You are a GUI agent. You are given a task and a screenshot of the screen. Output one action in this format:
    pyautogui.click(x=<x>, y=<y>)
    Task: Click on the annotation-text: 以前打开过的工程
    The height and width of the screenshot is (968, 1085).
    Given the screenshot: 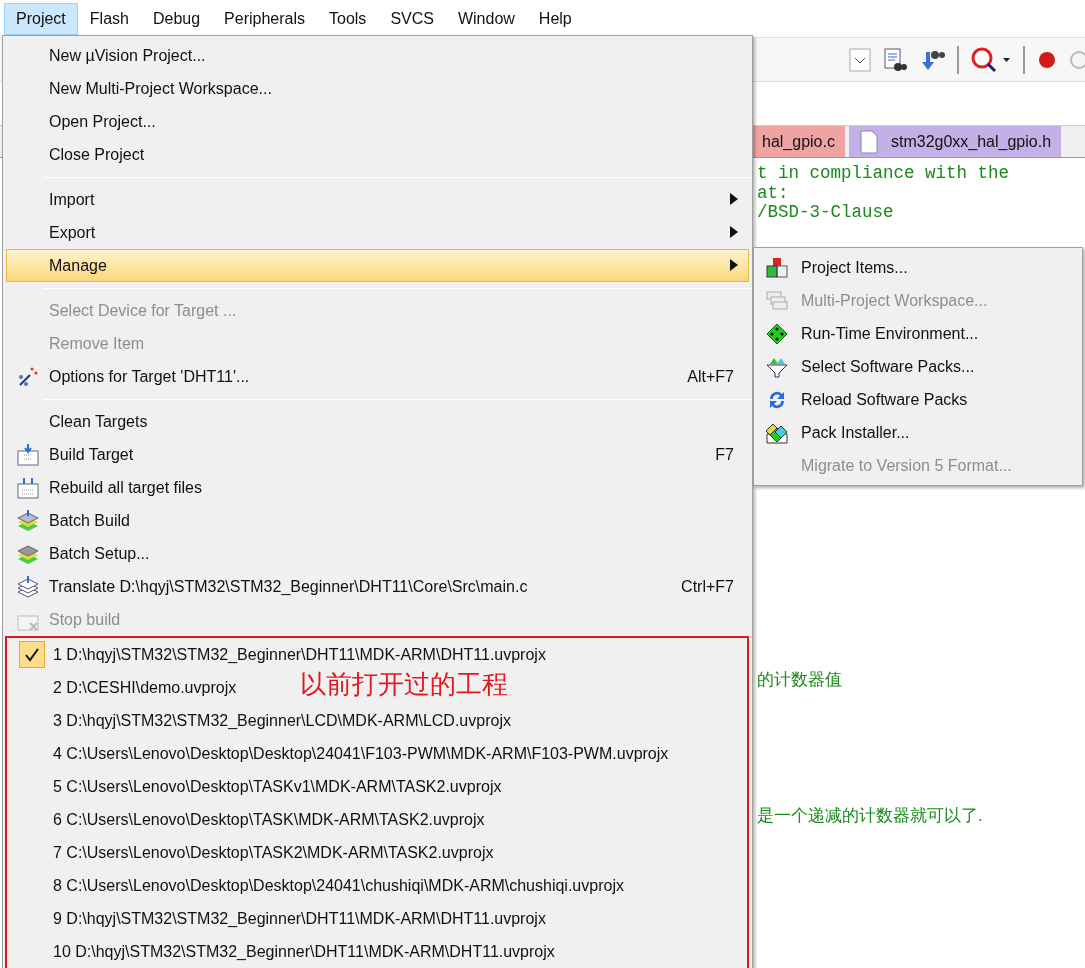 What is the action you would take?
    pyautogui.click(x=404, y=684)
    